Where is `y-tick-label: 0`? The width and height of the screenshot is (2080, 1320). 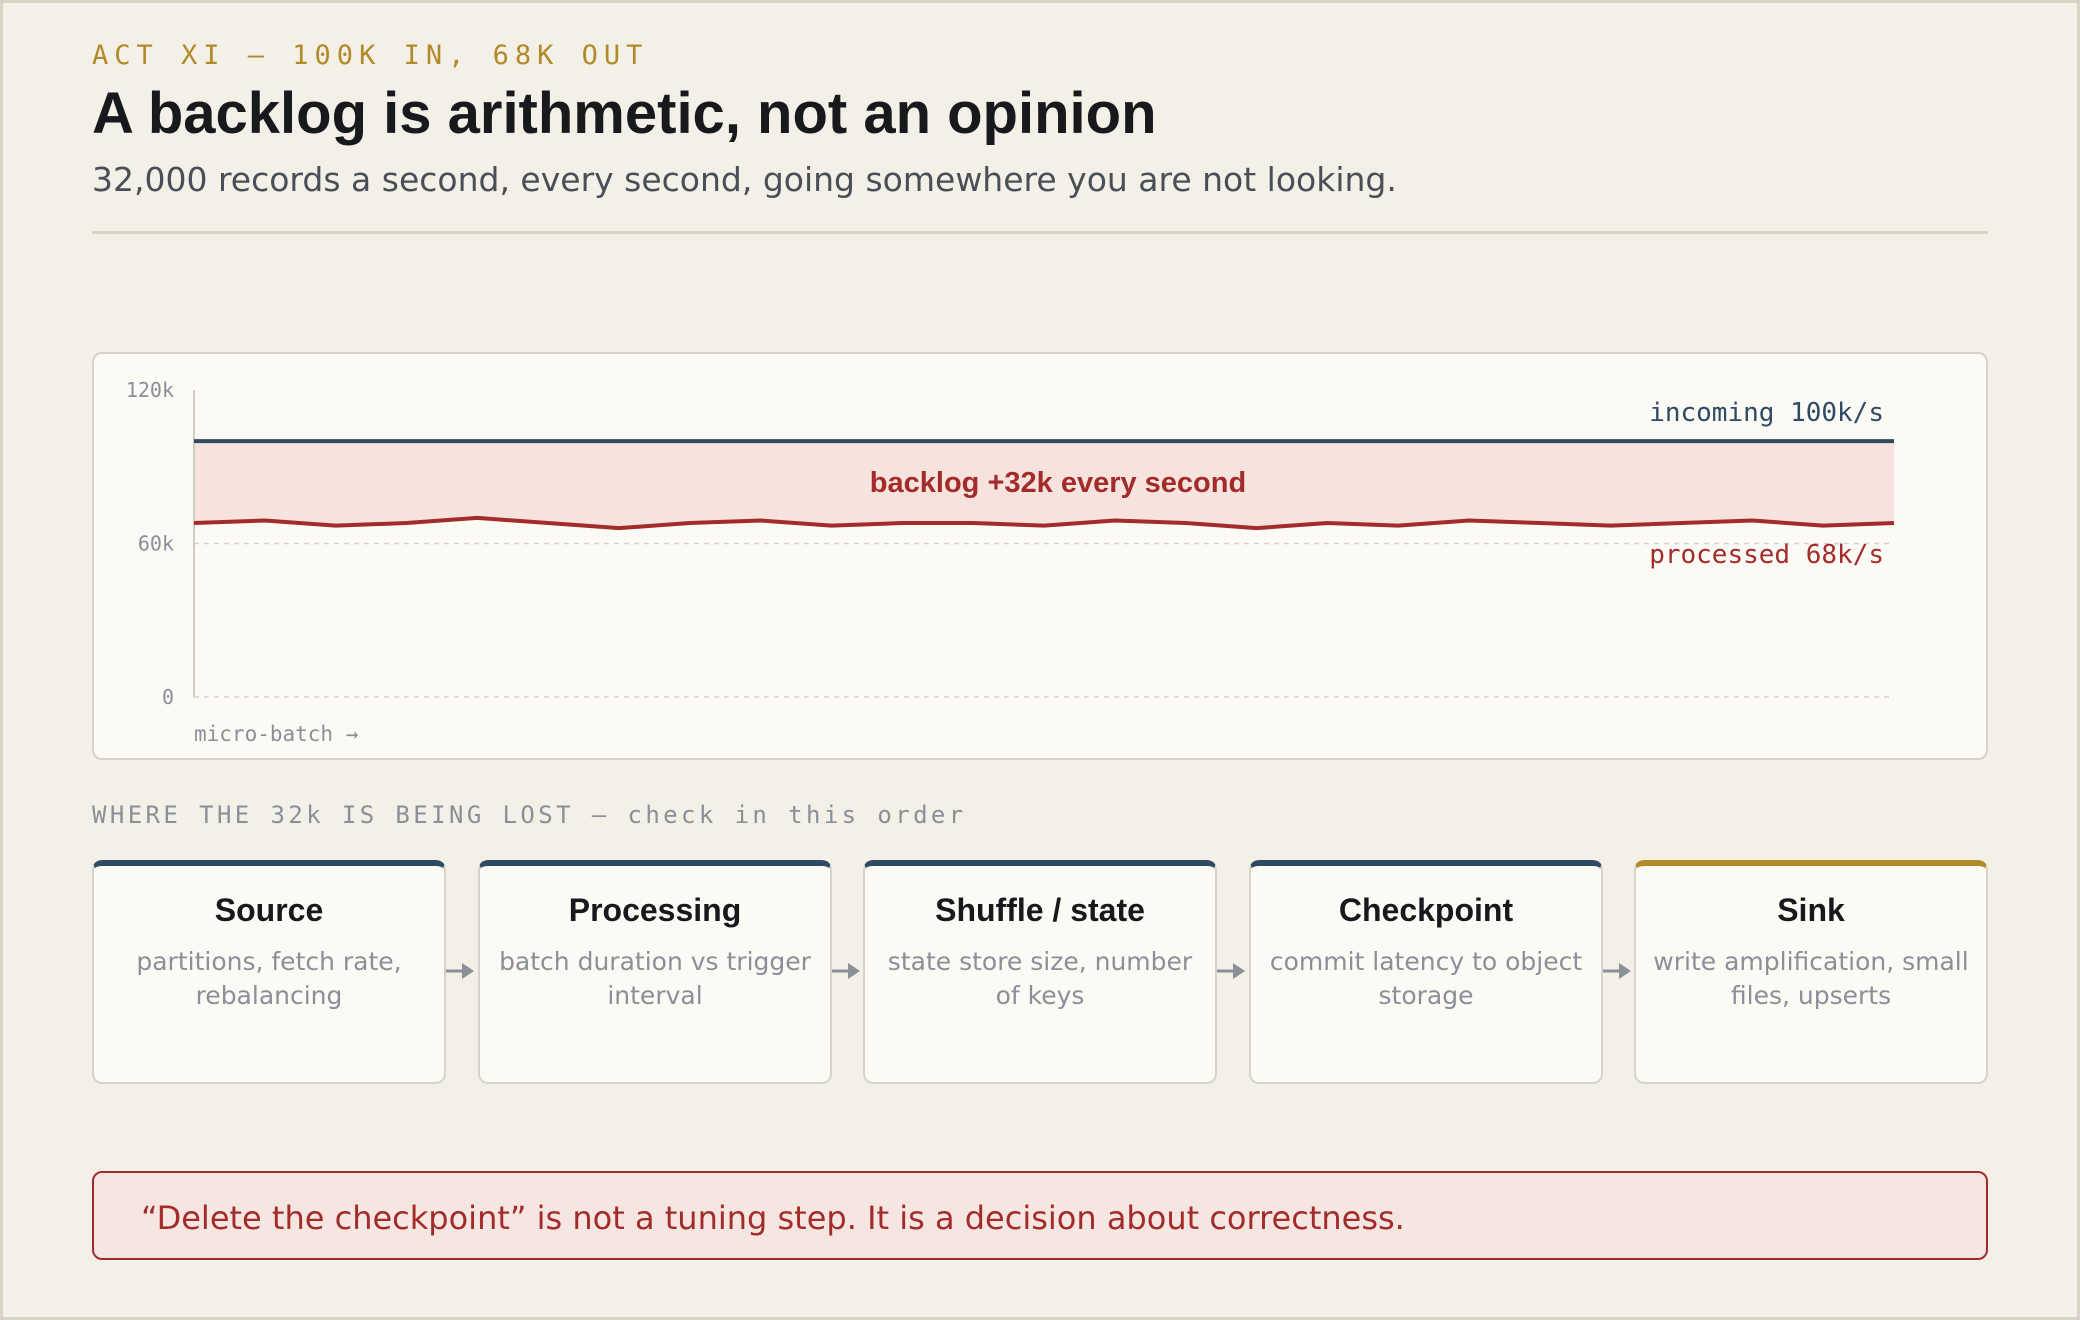
y-tick-label: 0 is located at coordinates (168, 697).